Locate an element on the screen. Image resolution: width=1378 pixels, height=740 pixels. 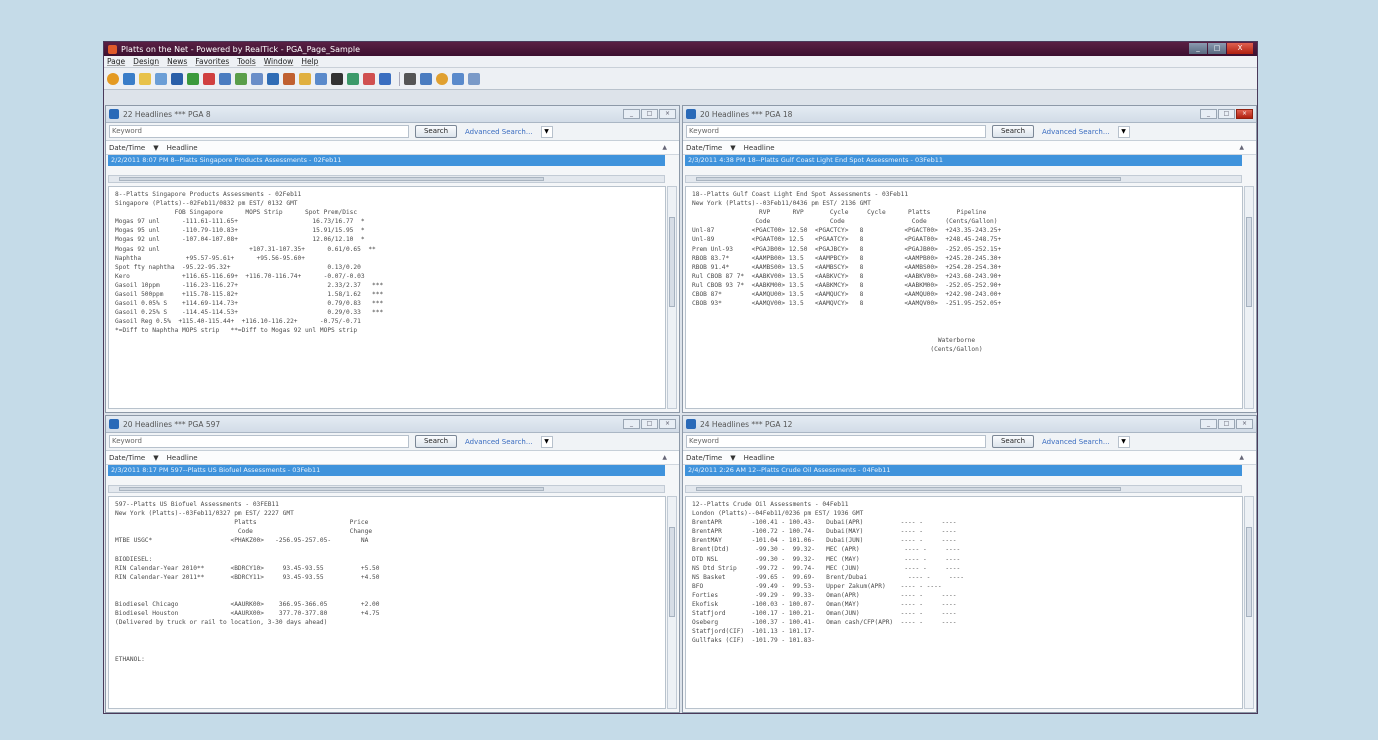
page-icon is located at coordinates (161, 78).